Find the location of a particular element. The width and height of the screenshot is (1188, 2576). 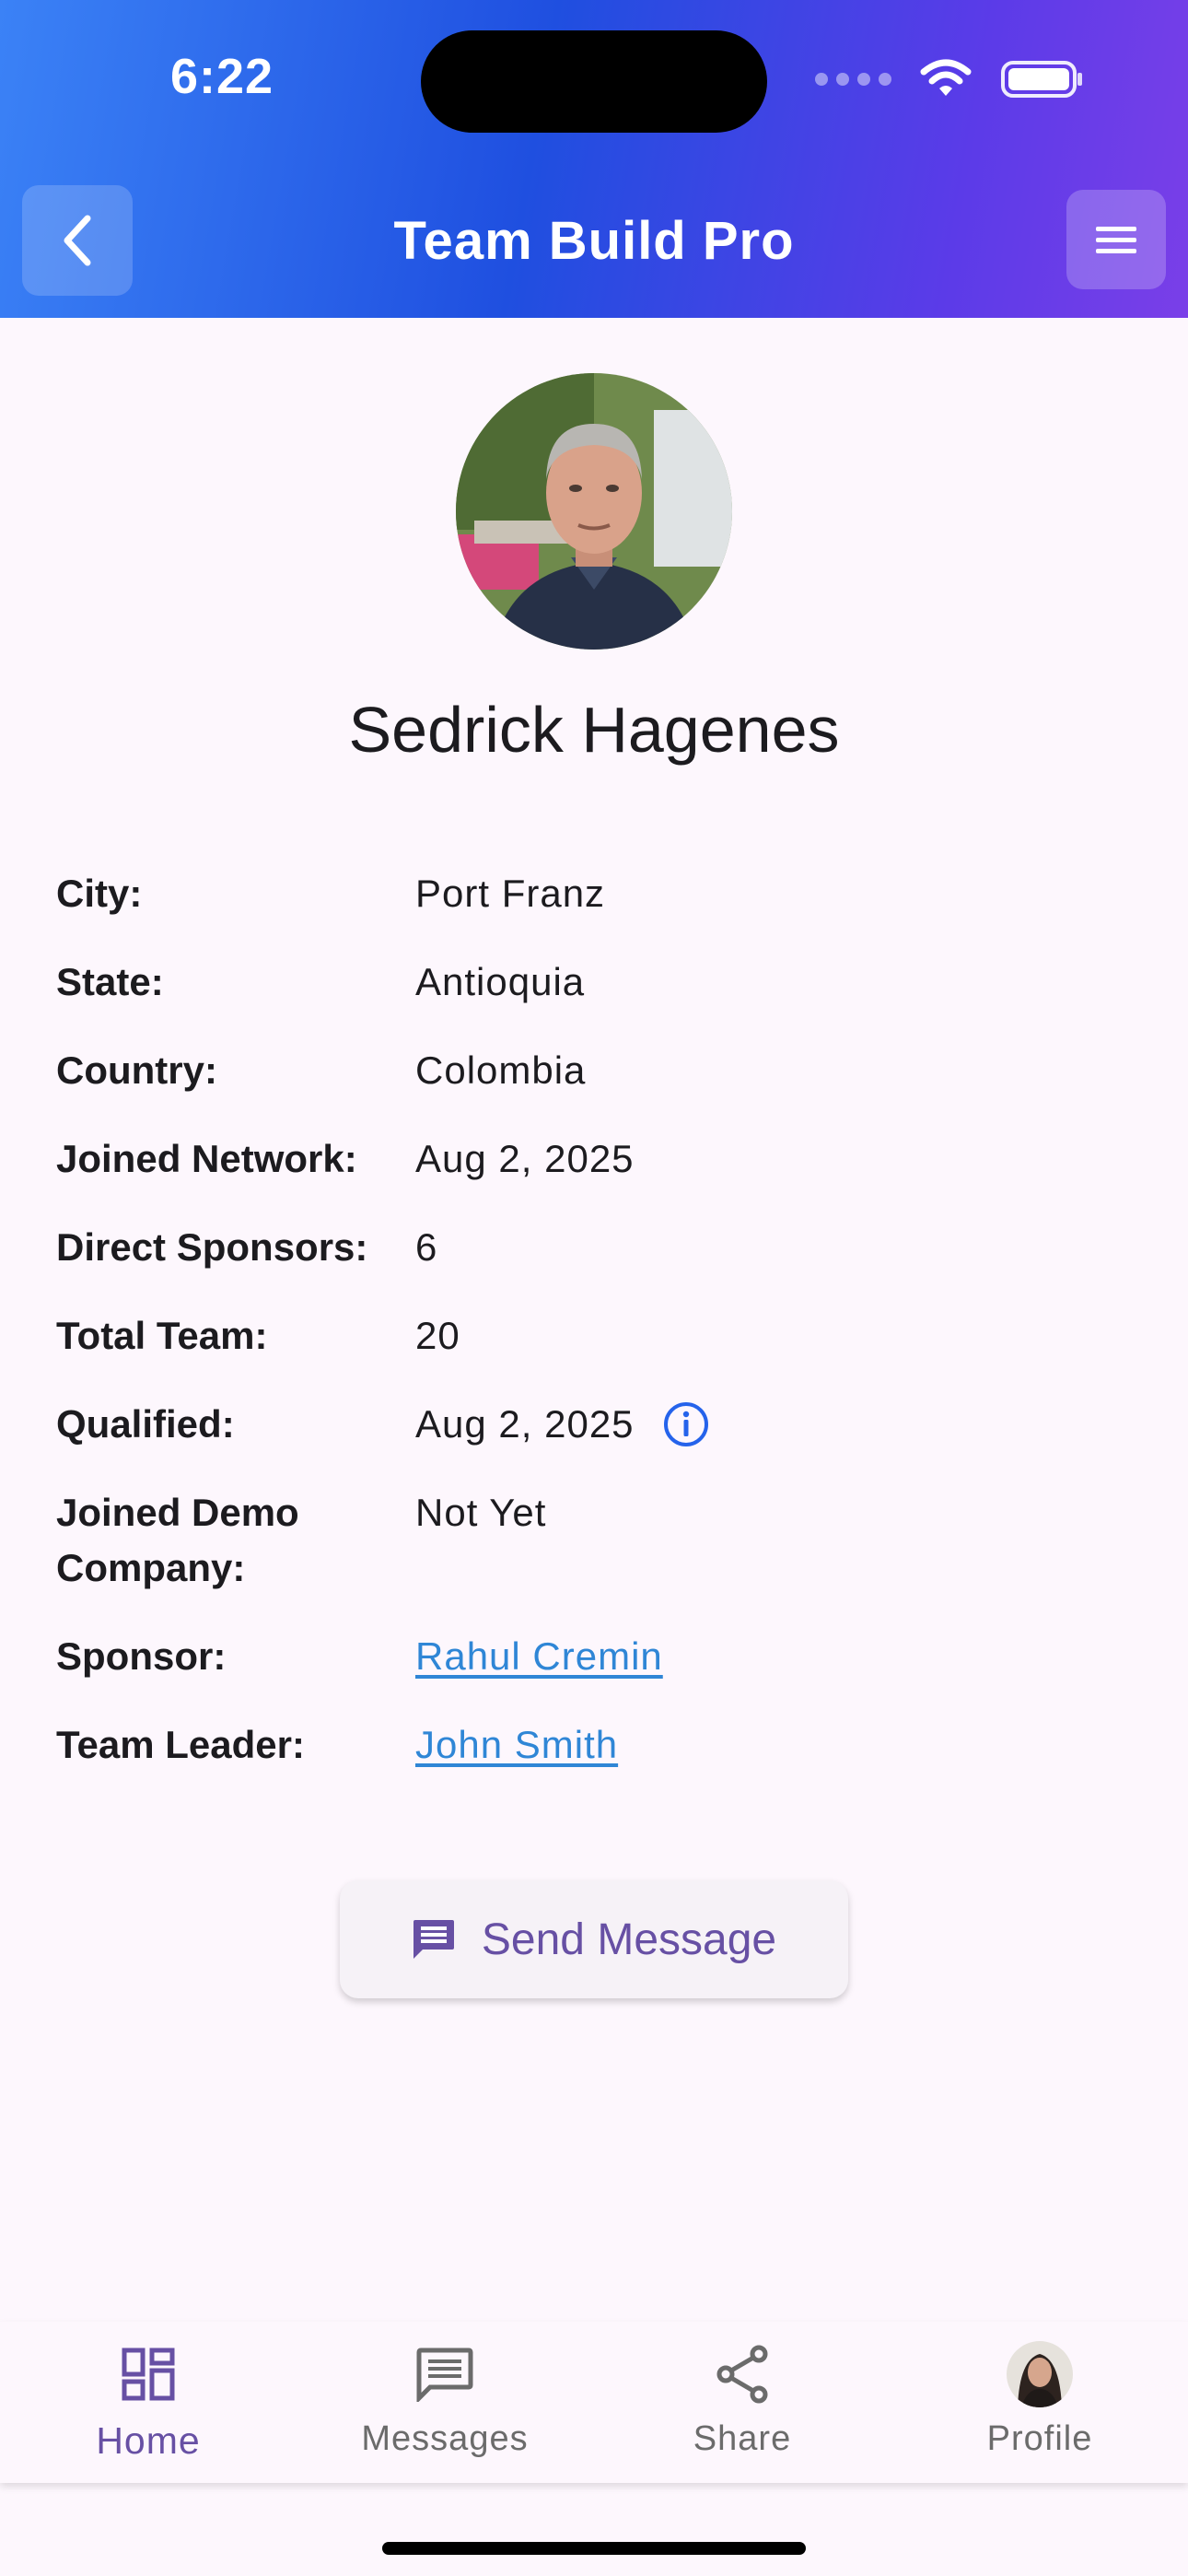

detail-row-sponsor: Sponsor: Rahul Cremin is located at coordinates (595, 1673).